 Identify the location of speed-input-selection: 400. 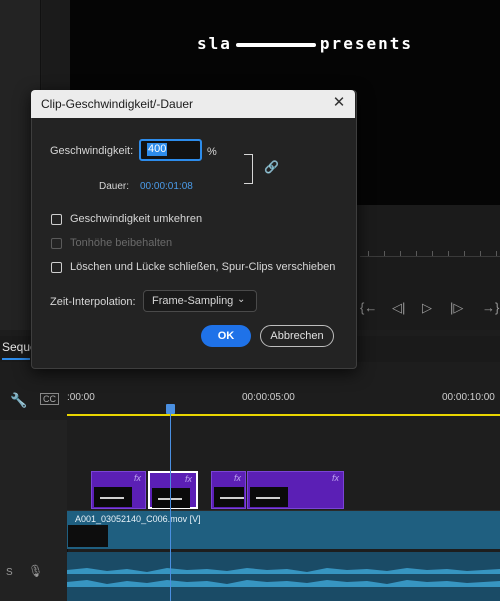
(157, 149).